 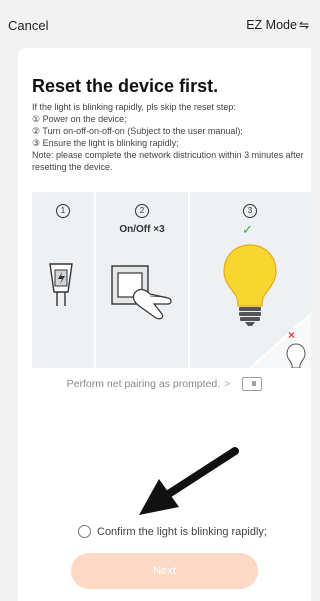 I want to click on chevron-right-icon: >, so click(x=227, y=383).